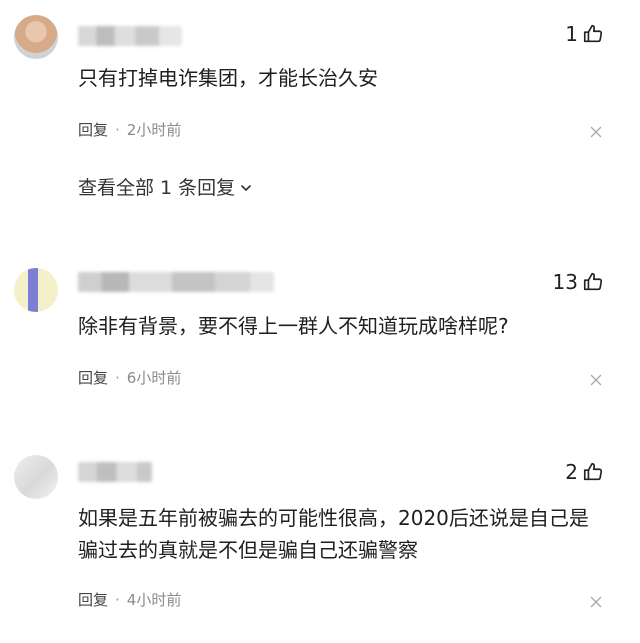 This screenshot has height=643, width=640. I want to click on chevron-down-icon, so click(246, 187).